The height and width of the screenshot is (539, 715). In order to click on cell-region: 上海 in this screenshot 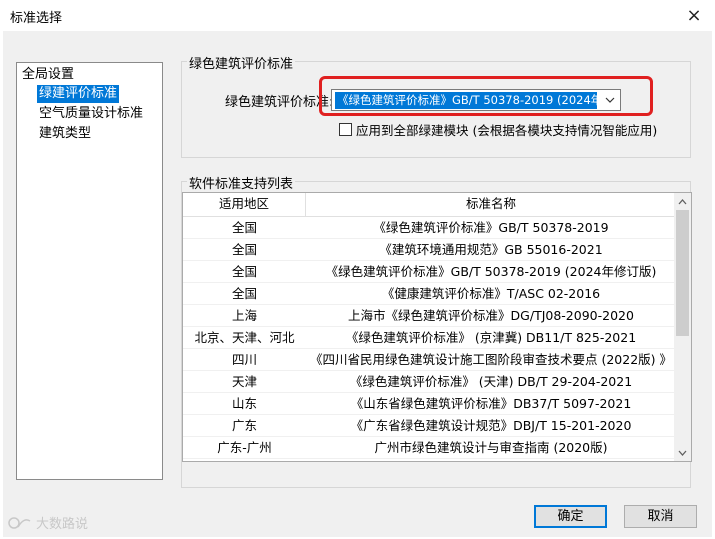, I will do `click(244, 315)`.